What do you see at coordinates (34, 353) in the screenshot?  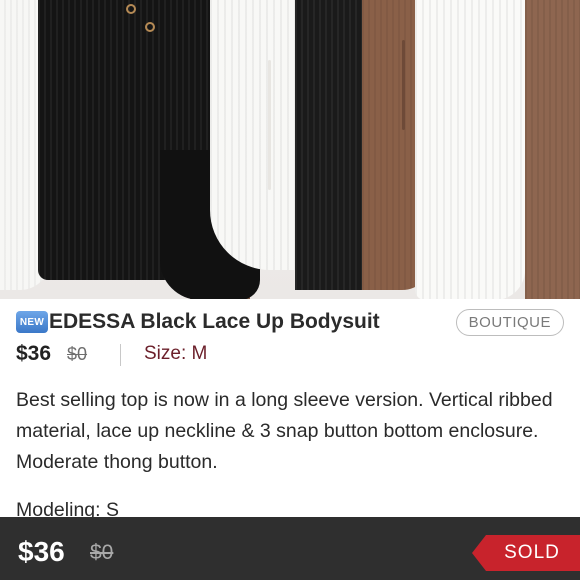 I see `listing-price: $36` at bounding box center [34, 353].